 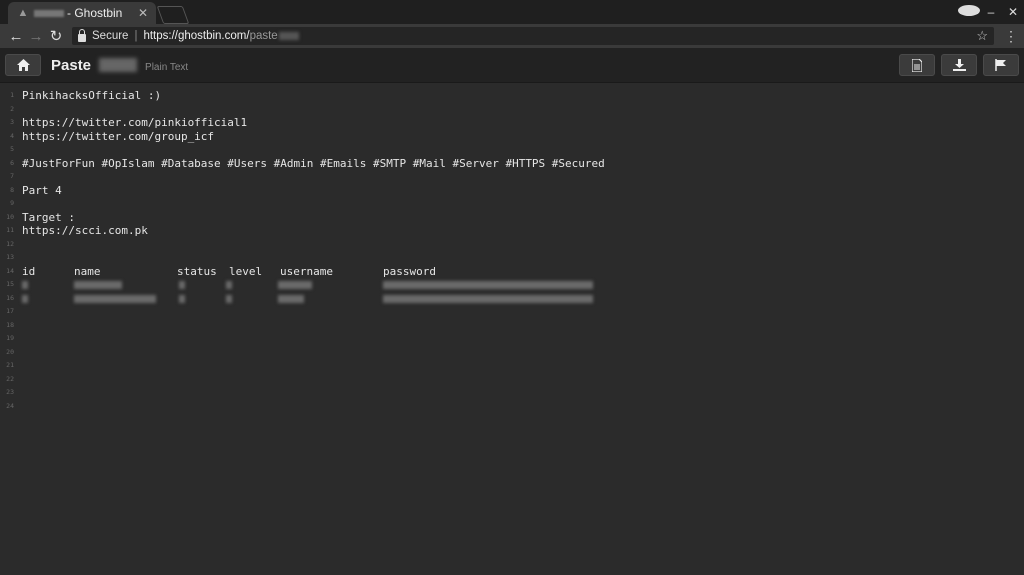 What do you see at coordinates (512, 65) in the screenshot?
I see `paste-header: Paste Plain Text` at bounding box center [512, 65].